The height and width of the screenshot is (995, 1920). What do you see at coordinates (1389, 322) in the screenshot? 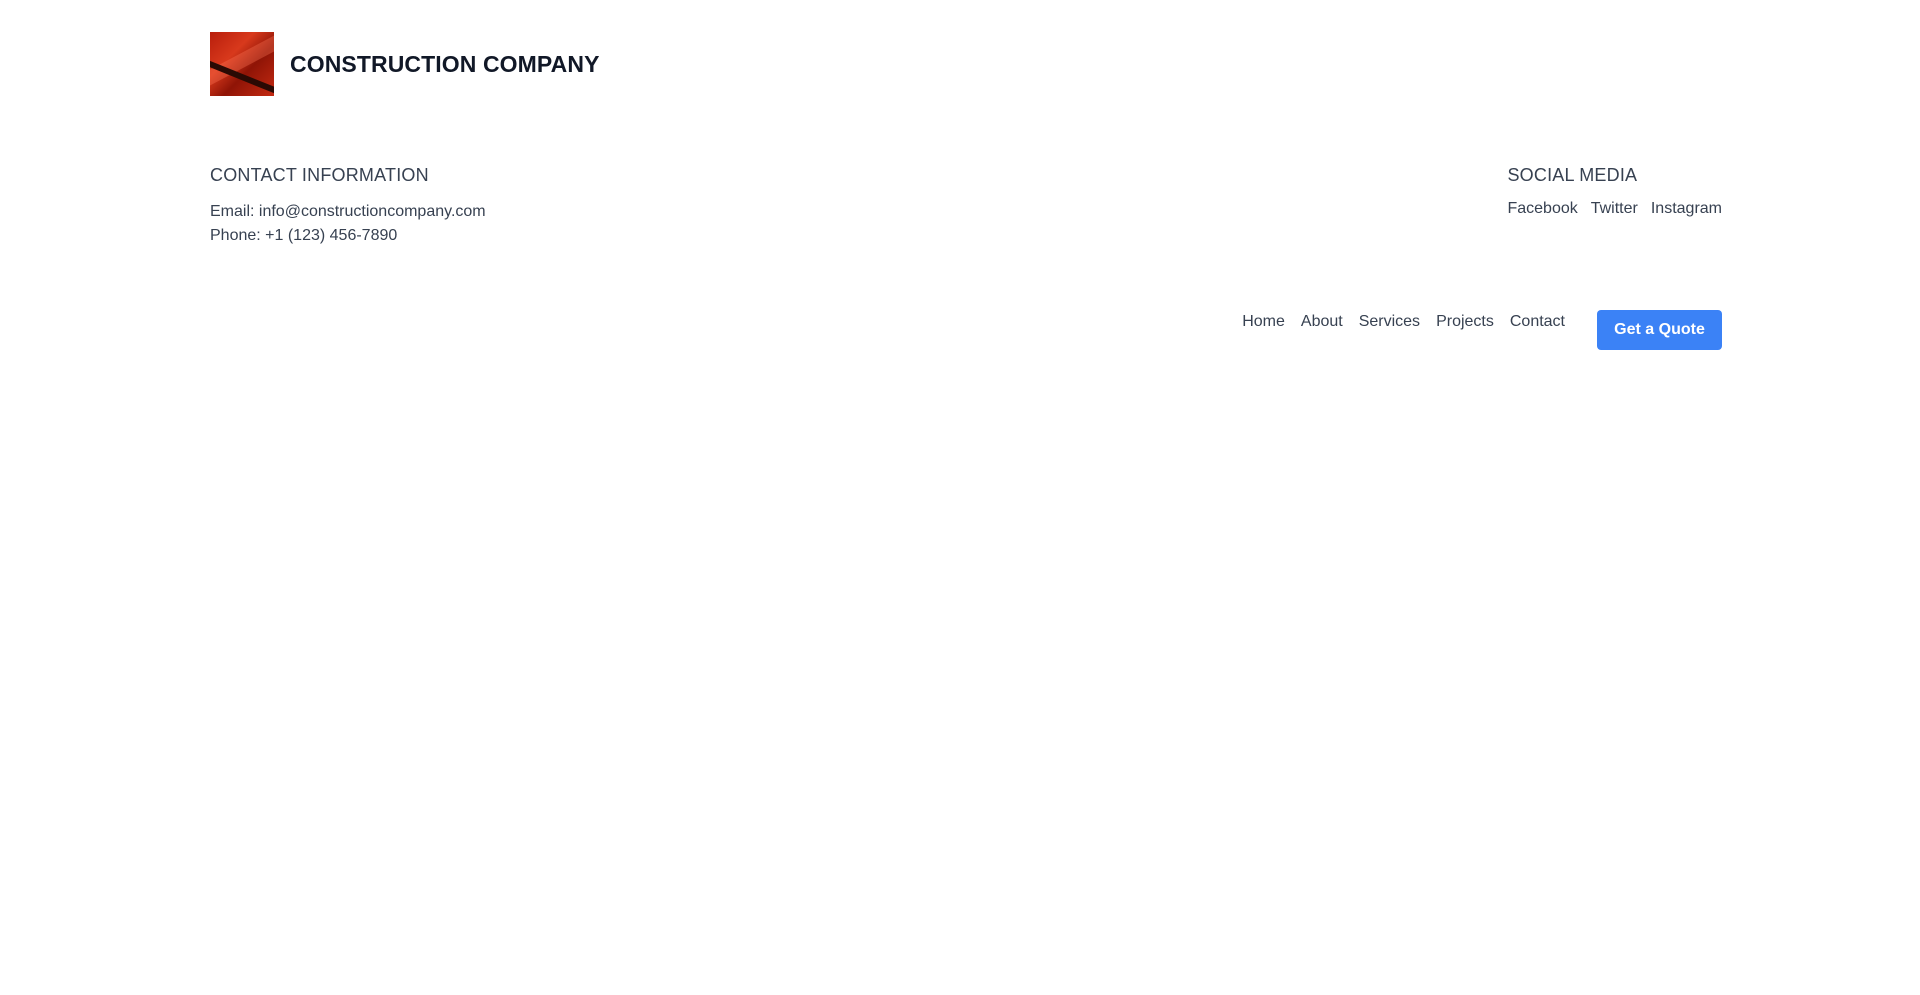
I see `nav-item-services: Services` at bounding box center [1389, 322].